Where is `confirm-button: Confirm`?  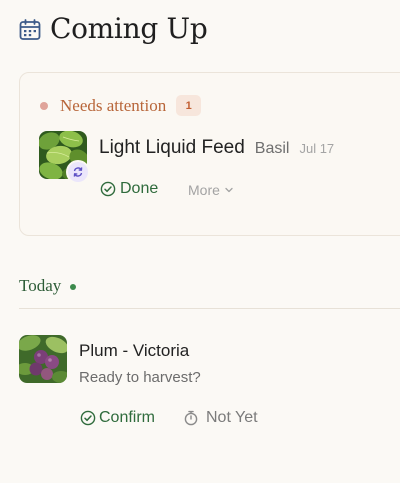
confirm-button: Confirm is located at coordinates (117, 418).